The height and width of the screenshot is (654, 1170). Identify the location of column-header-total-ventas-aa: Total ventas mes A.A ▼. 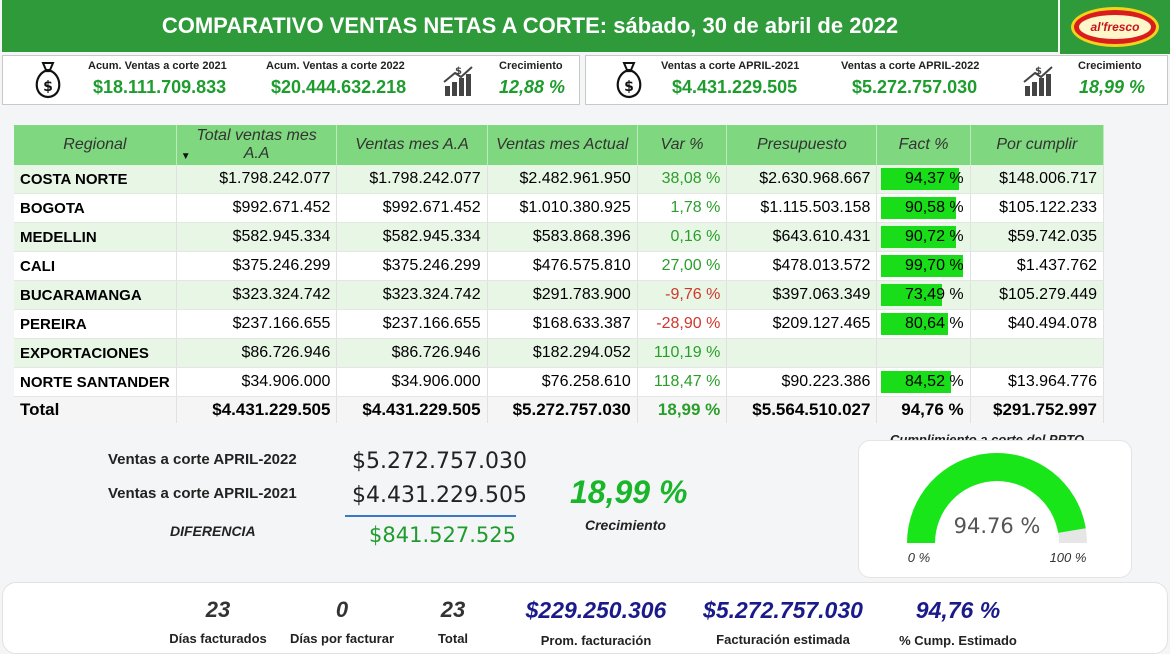
(257, 145).